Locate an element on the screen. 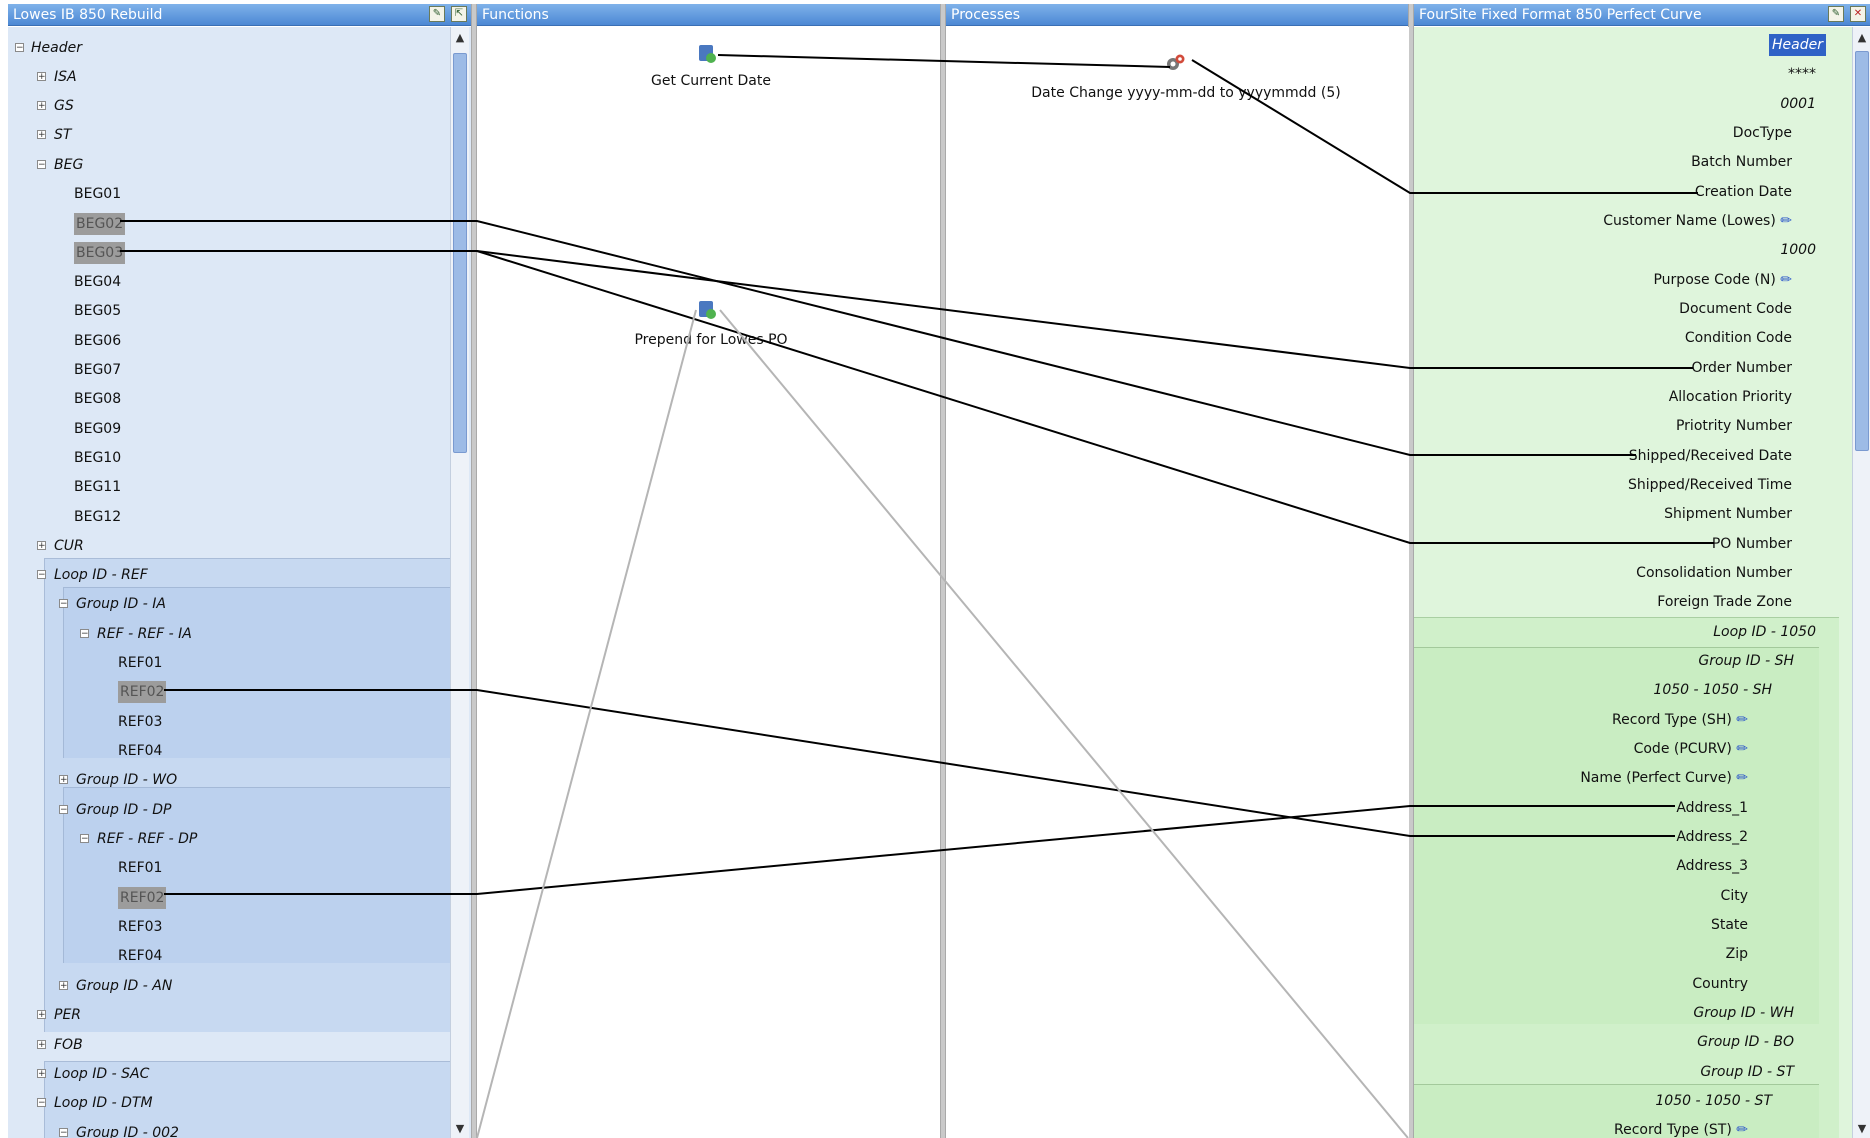  edit-icon: ✎ is located at coordinates (437, 14).